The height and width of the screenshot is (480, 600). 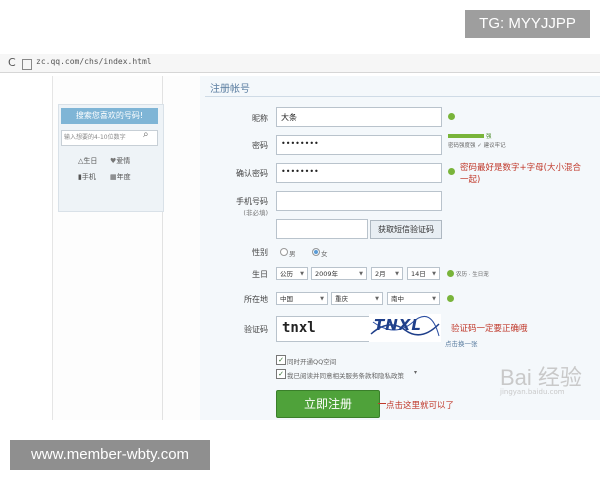 I want to click on agree-terms-checkbox: ✓, so click(x=281, y=374).